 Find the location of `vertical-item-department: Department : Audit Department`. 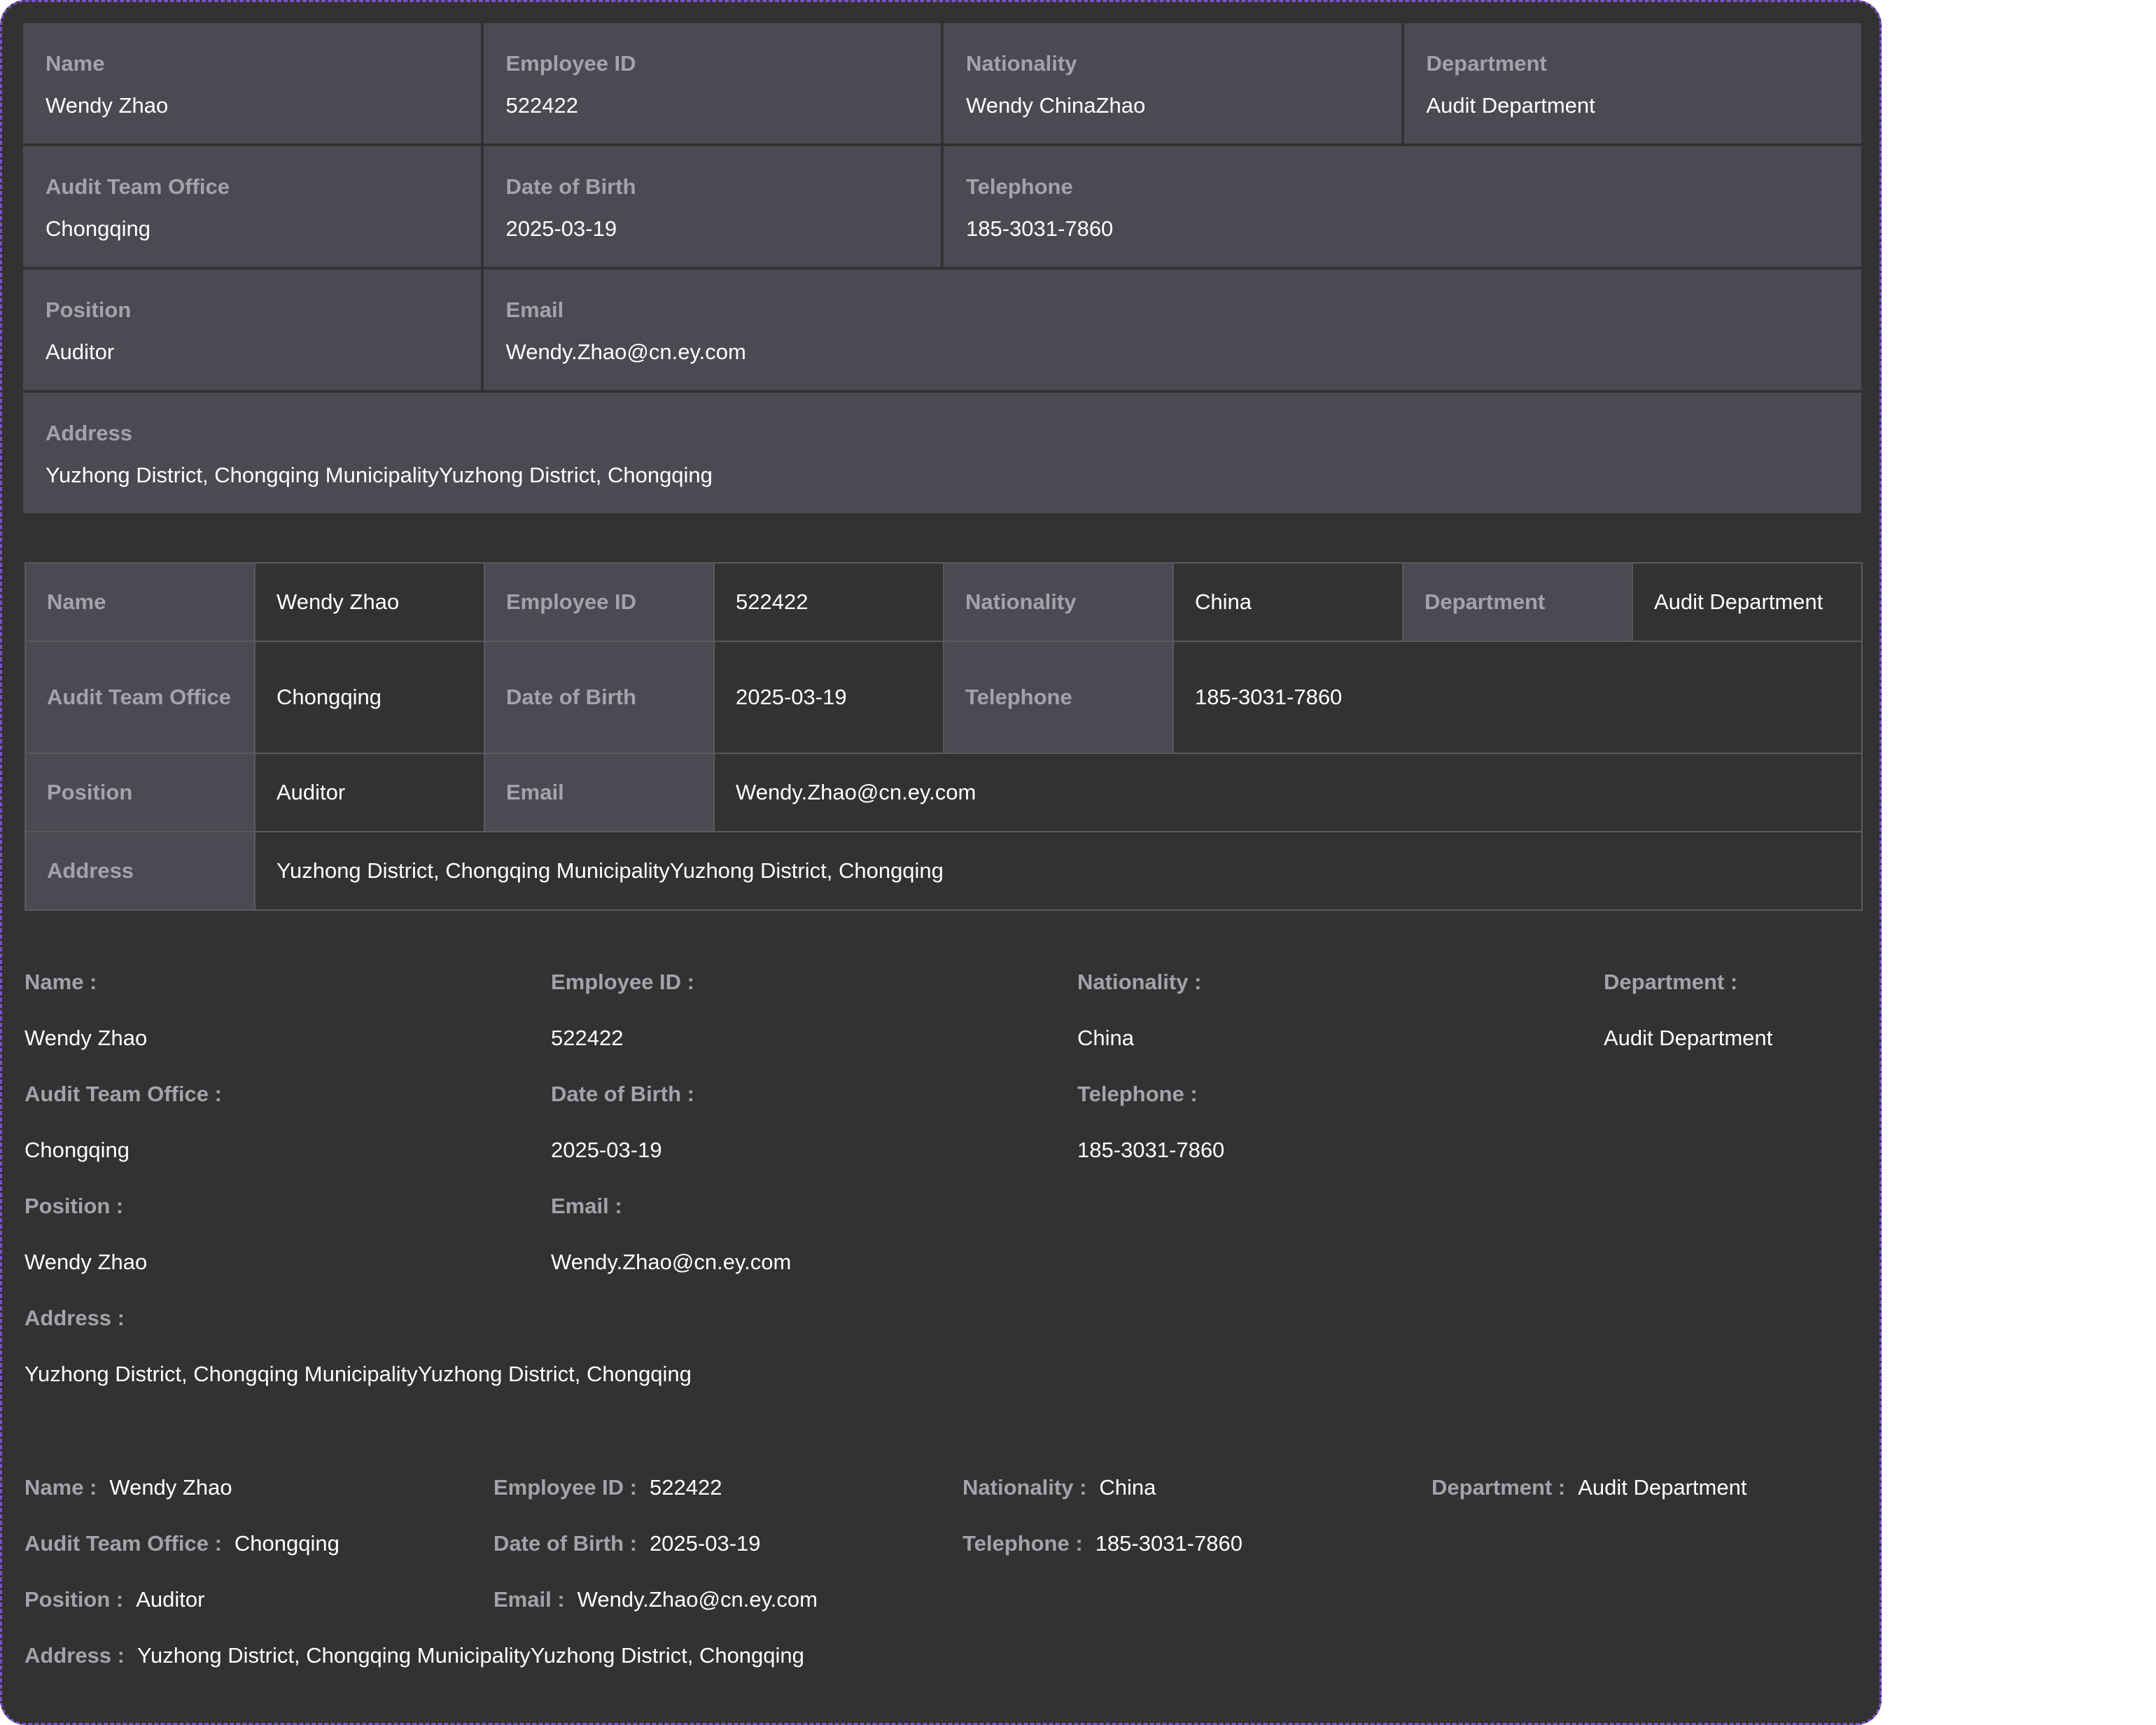

vertical-item-department: Department : Audit Department is located at coordinates (1730, 1010).